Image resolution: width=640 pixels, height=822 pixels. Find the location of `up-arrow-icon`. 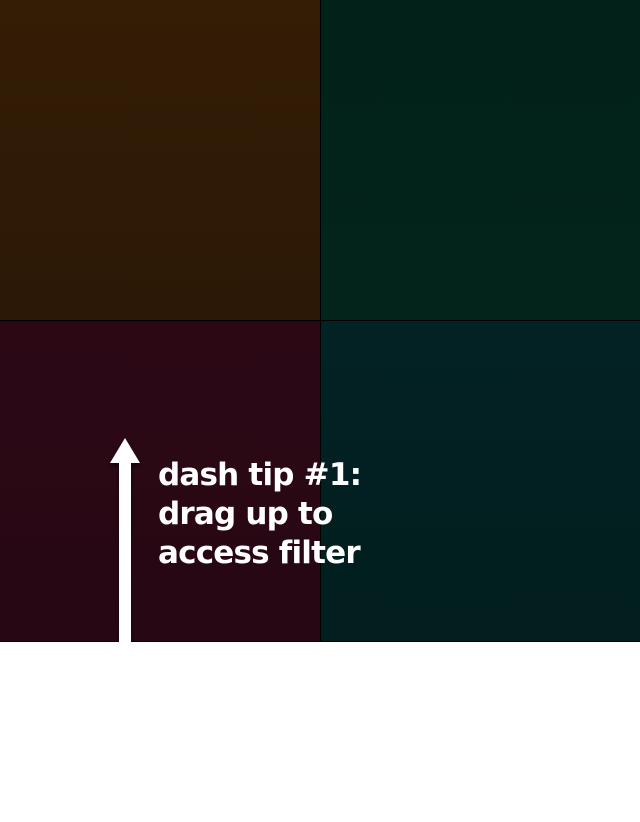

up-arrow-icon is located at coordinates (125, 541).